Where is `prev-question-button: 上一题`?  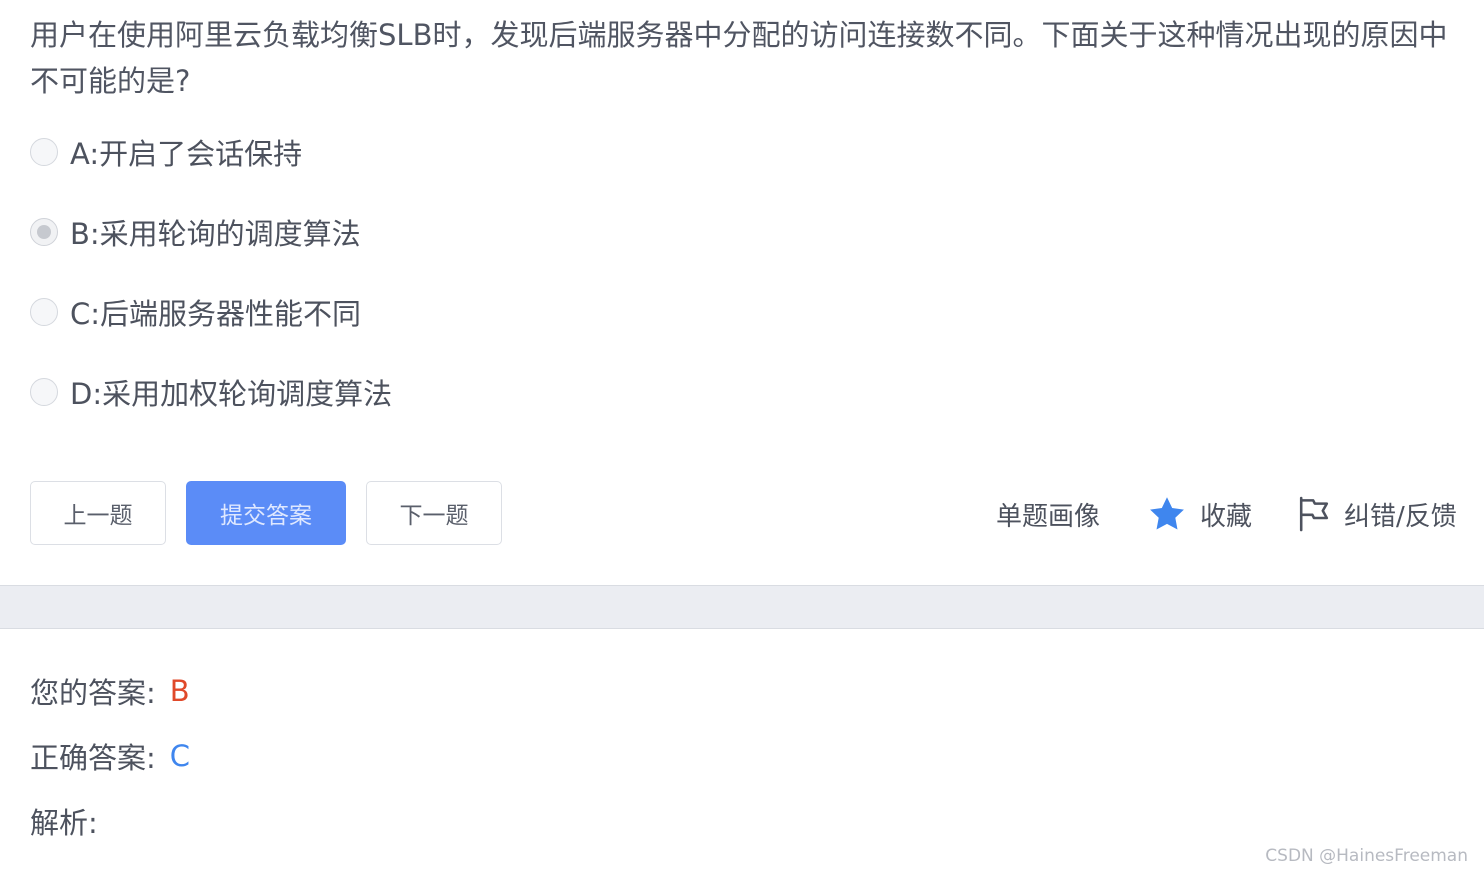 prev-question-button: 上一题 is located at coordinates (98, 513).